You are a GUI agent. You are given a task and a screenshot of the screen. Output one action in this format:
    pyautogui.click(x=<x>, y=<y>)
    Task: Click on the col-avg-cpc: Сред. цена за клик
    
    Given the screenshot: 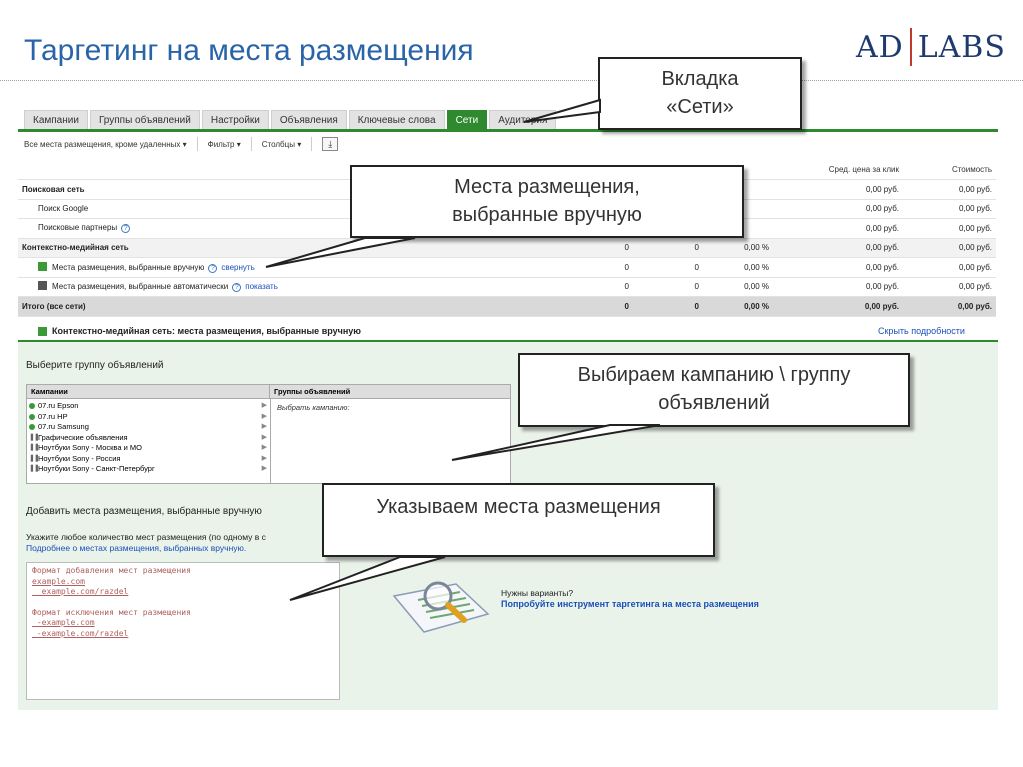 What is the action you would take?
    pyautogui.click(x=838, y=170)
    